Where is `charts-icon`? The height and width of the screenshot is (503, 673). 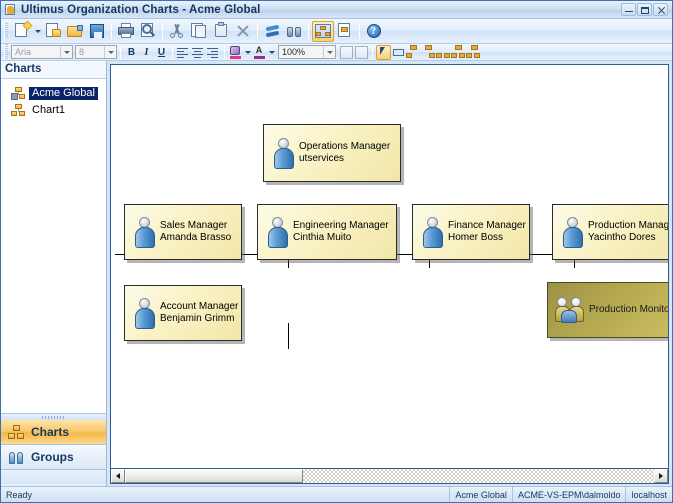
charts-icon is located at coordinates (16, 432).